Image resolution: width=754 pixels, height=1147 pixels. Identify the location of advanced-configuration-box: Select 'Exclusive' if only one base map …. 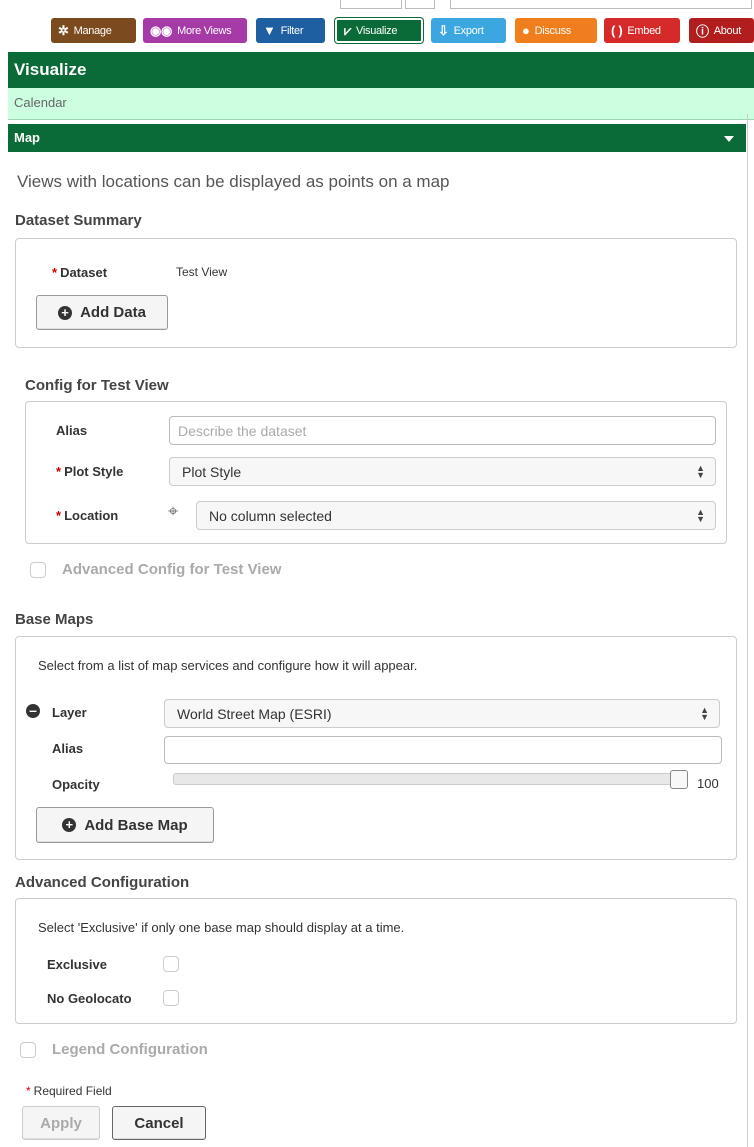
(376, 961).